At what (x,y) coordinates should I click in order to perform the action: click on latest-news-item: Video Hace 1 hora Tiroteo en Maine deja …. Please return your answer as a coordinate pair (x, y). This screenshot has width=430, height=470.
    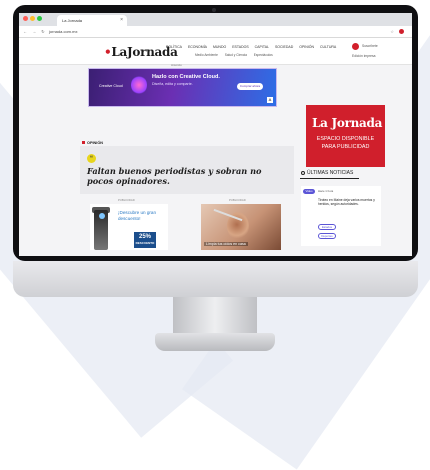
    Looking at the image, I should click on (341, 216).